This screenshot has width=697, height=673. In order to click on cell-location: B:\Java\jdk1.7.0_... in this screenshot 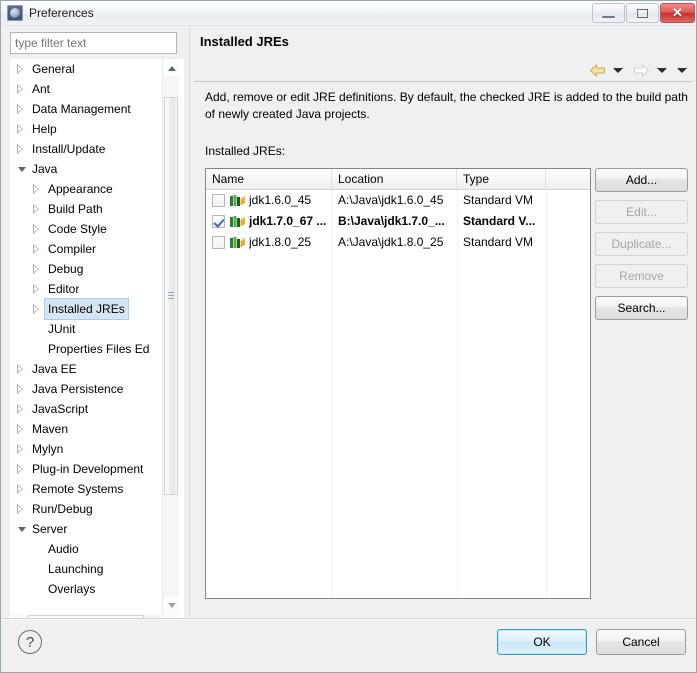, I will do `click(391, 221)`.